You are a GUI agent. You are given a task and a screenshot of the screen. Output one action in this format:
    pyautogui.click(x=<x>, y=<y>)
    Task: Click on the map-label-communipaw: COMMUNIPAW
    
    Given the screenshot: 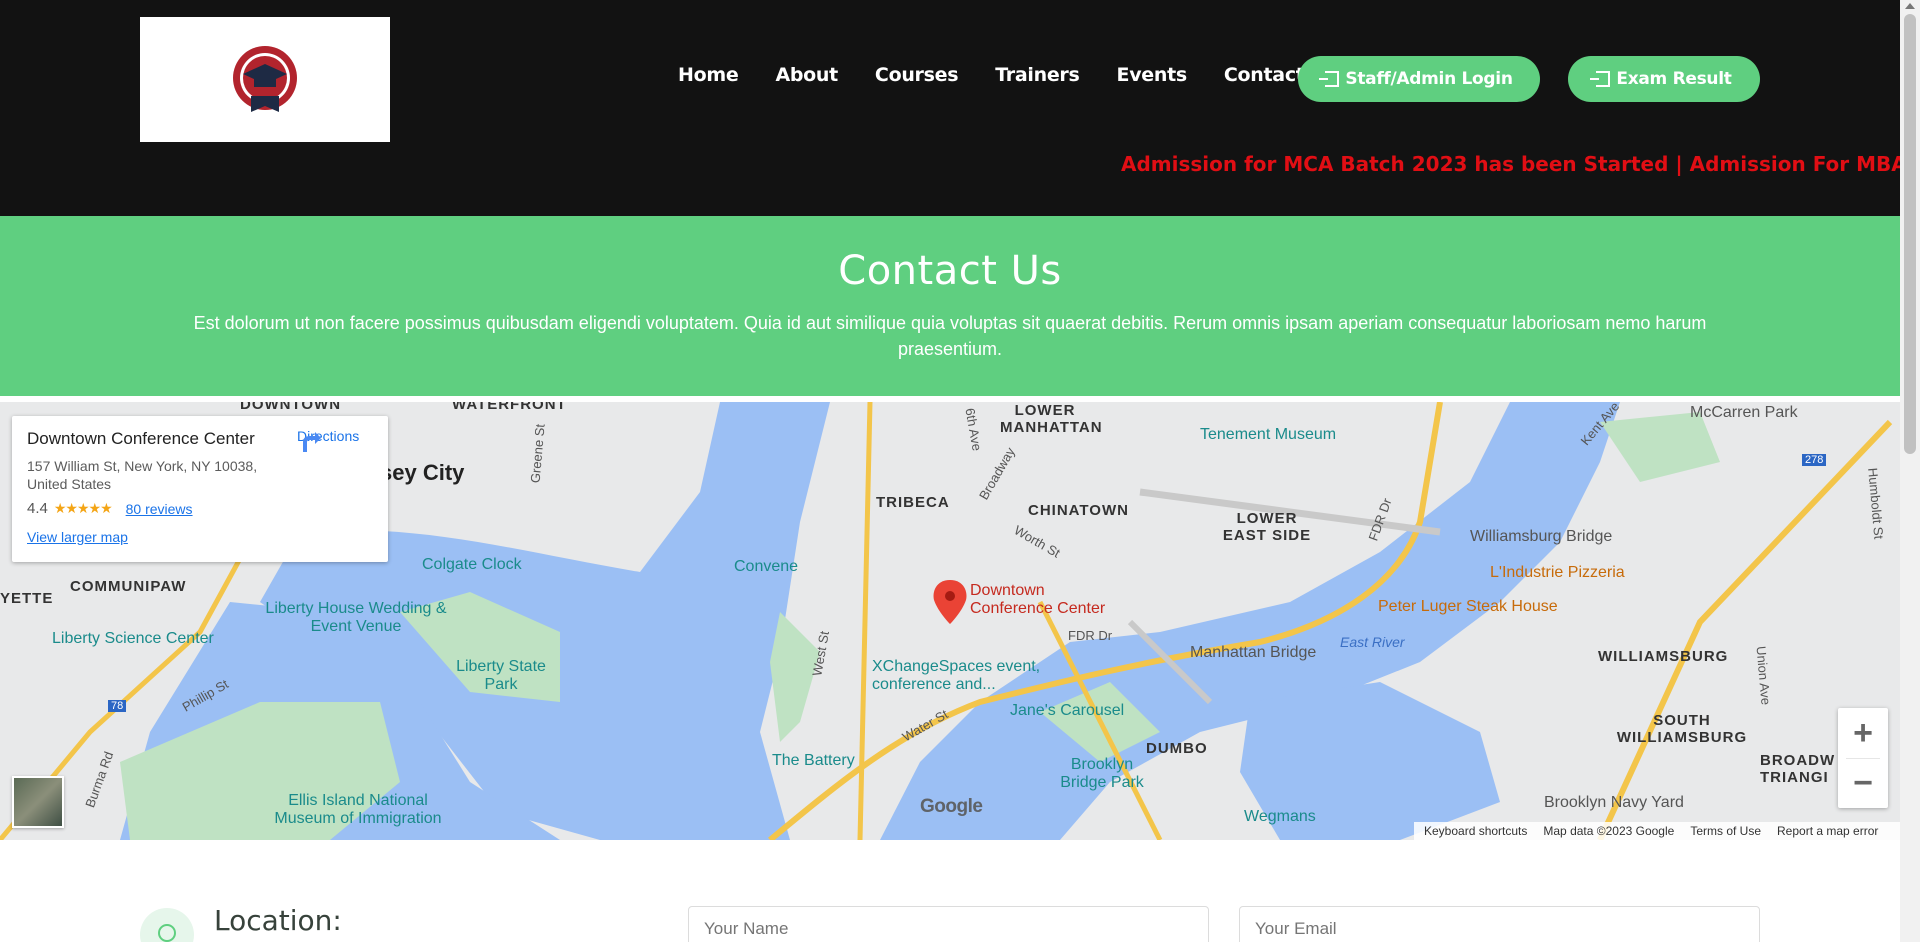 What is the action you would take?
    pyautogui.click(x=128, y=586)
    